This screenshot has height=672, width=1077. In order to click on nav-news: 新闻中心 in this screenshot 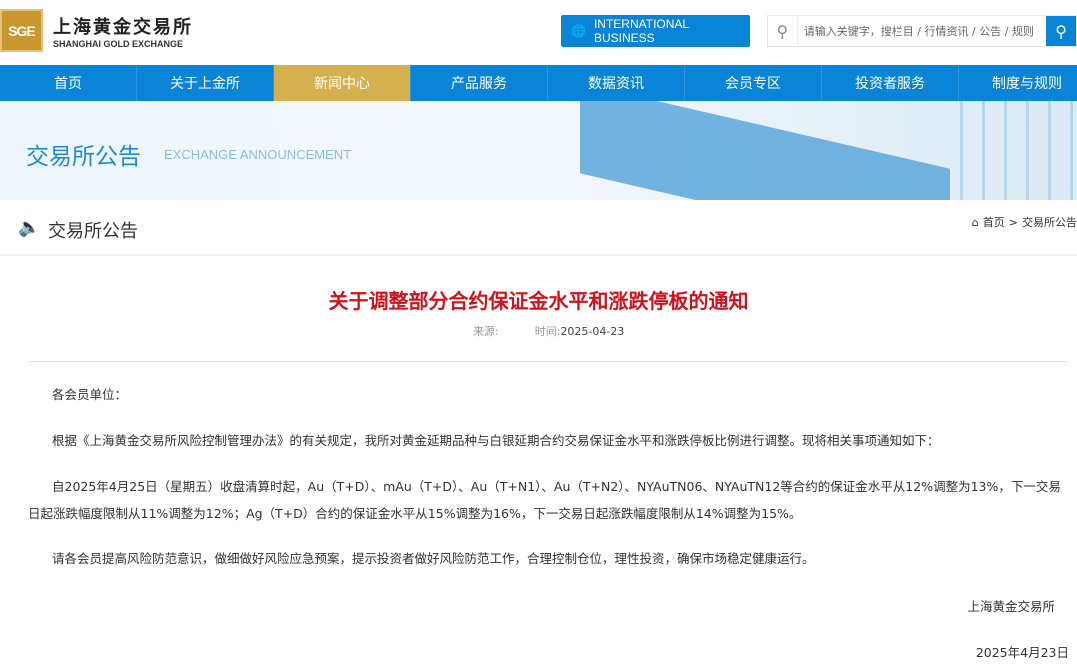, I will do `click(342, 83)`.